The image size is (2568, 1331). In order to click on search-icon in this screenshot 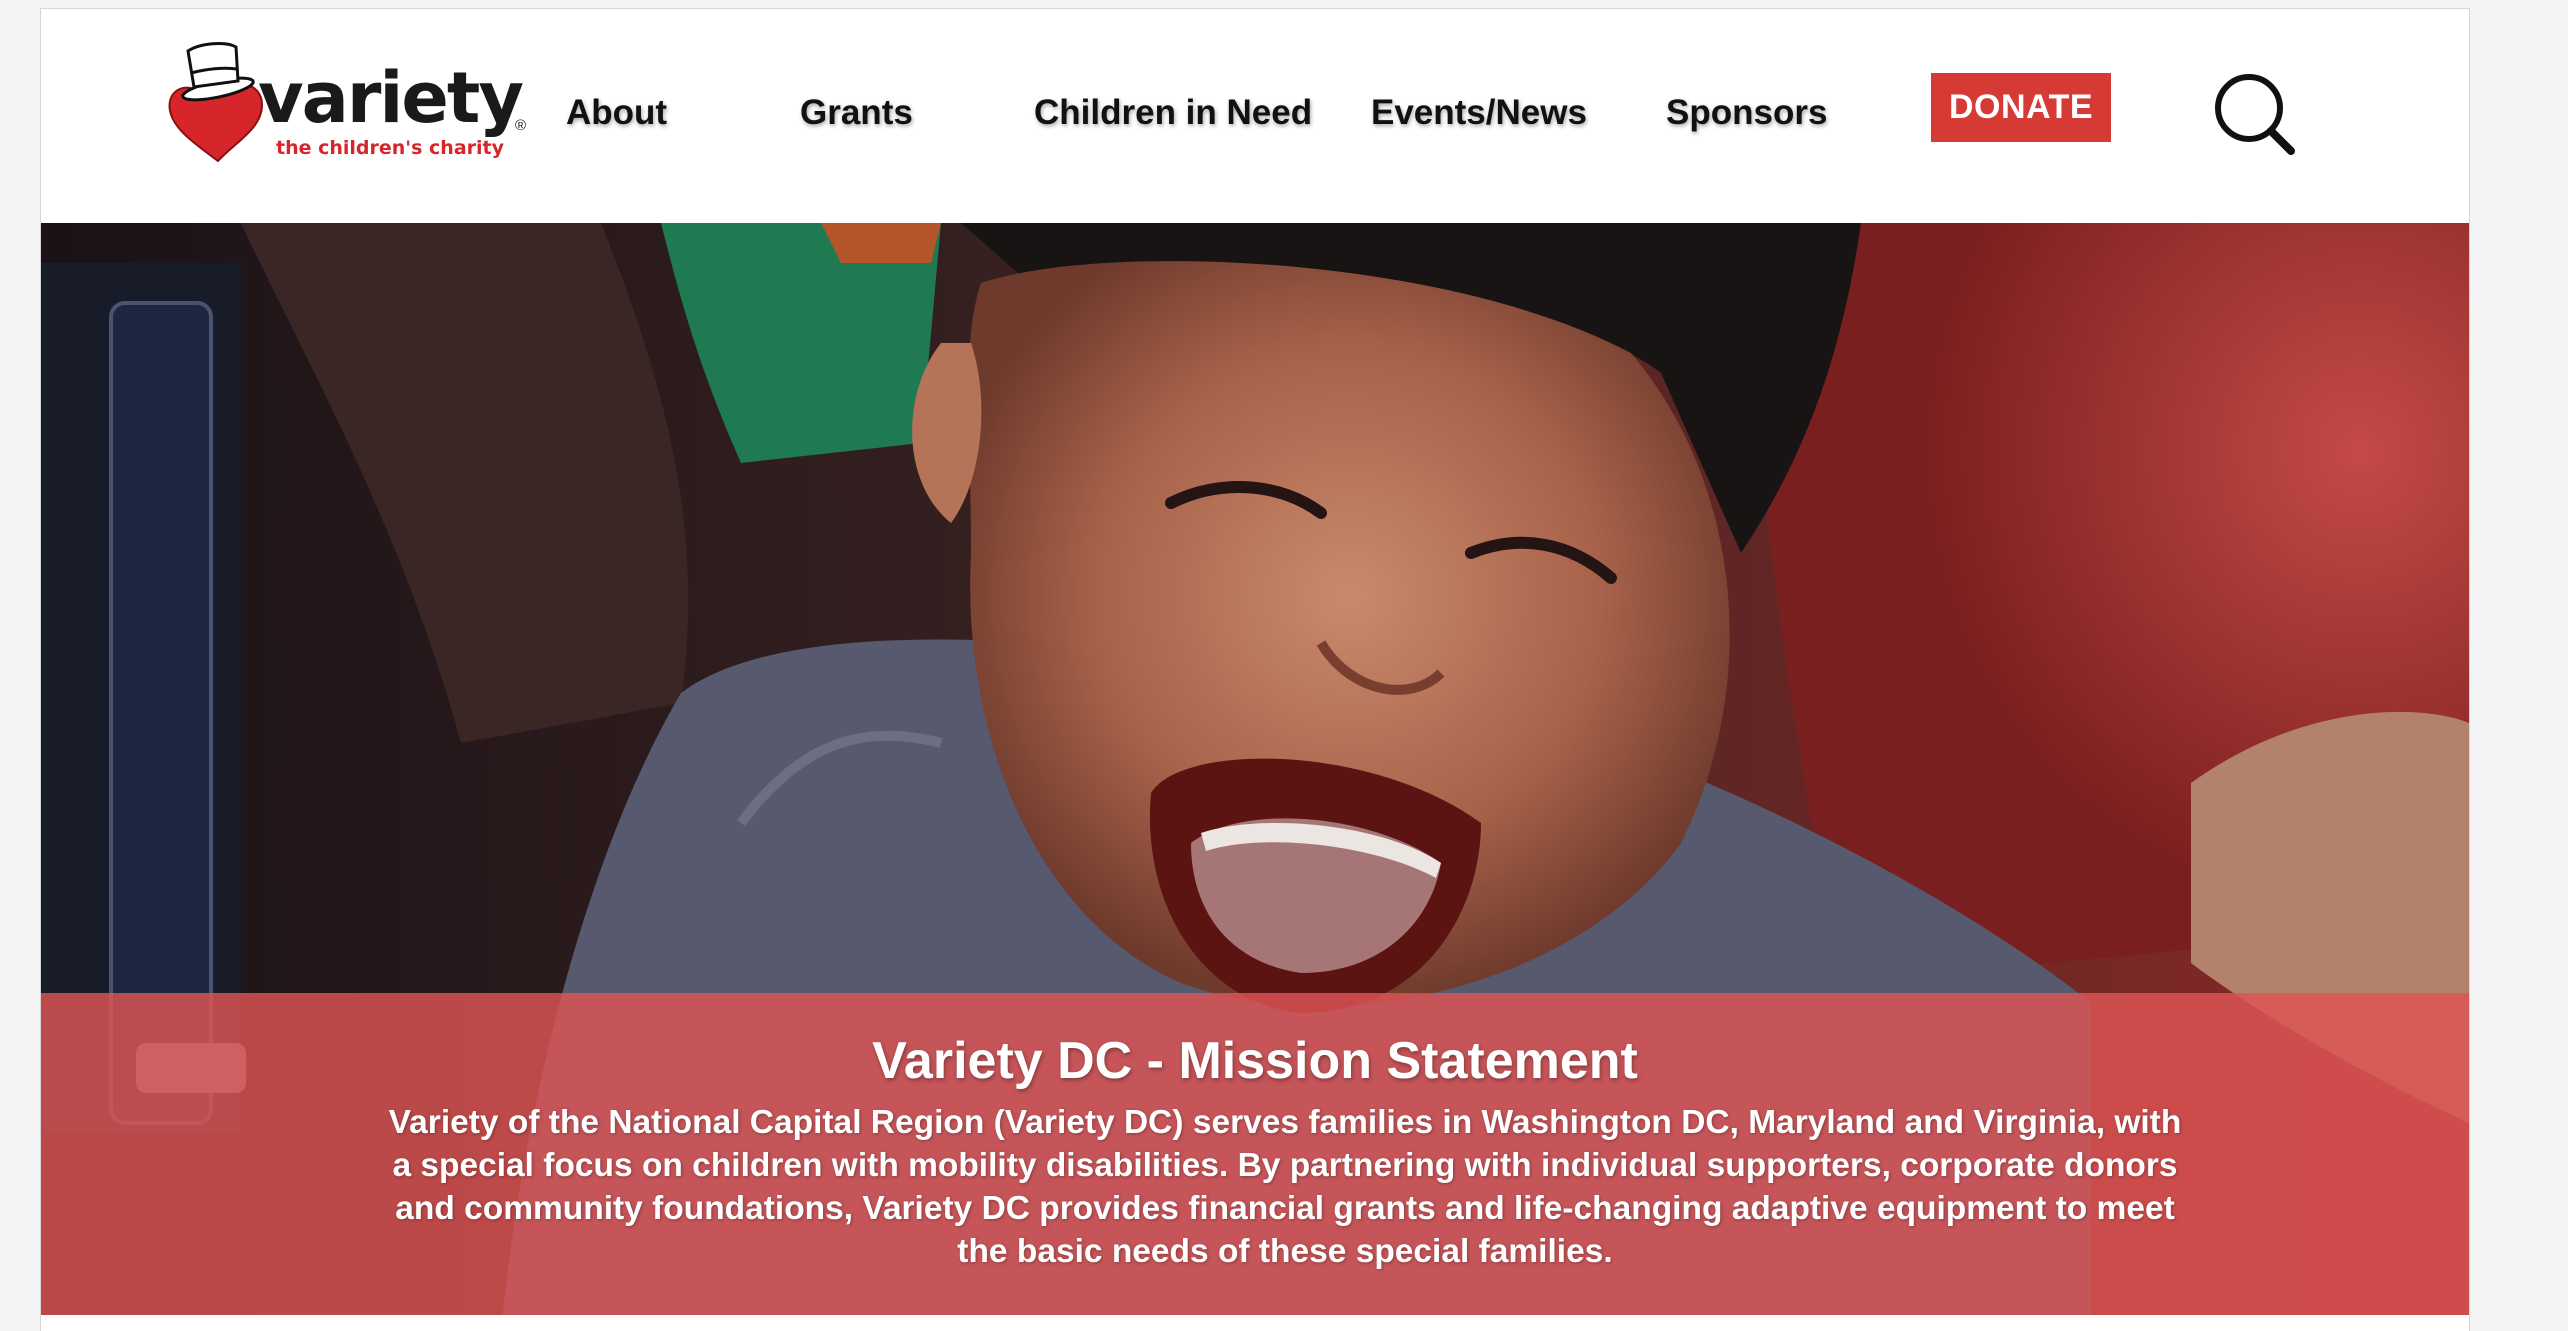, I will do `click(2255, 114)`.